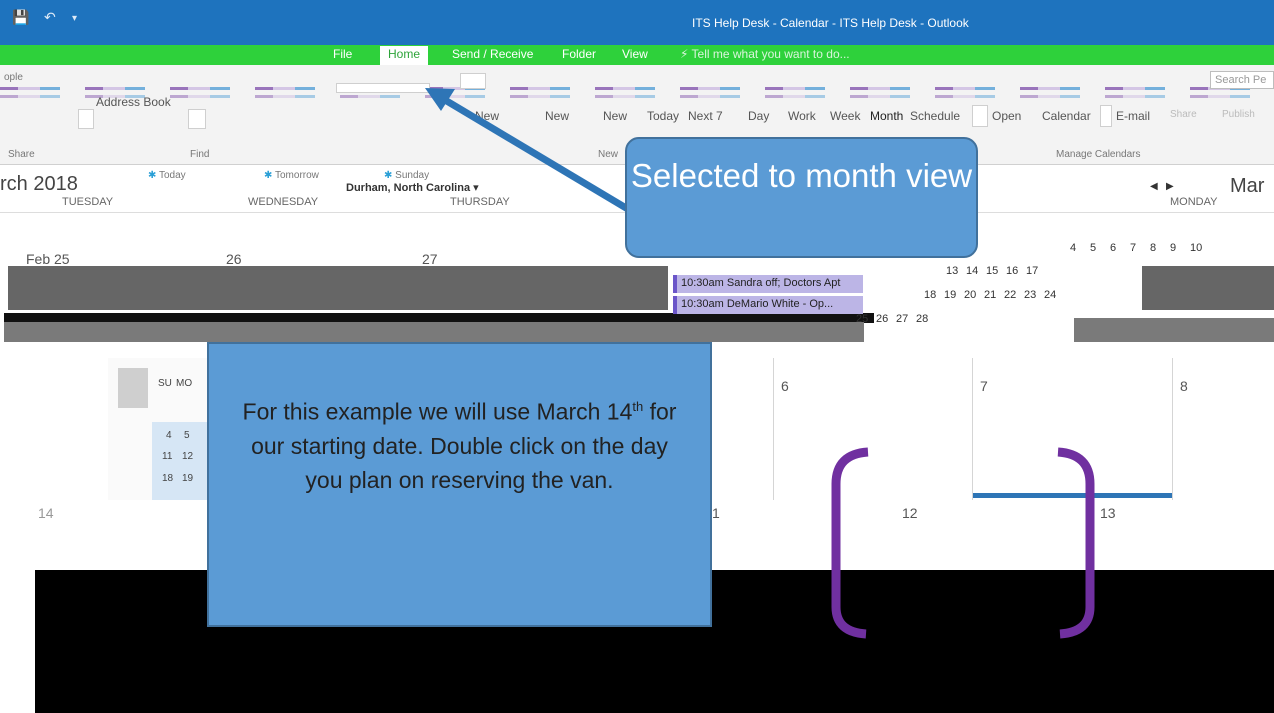 The width and height of the screenshot is (1274, 713). What do you see at coordinates (758, 116) in the screenshot?
I see `arrange-day-button: Day` at bounding box center [758, 116].